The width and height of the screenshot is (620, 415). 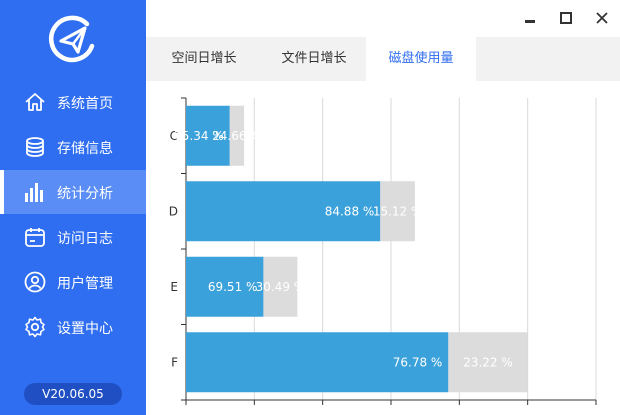 I want to click on sidebar-item-settings: 设置中心, so click(x=73, y=327).